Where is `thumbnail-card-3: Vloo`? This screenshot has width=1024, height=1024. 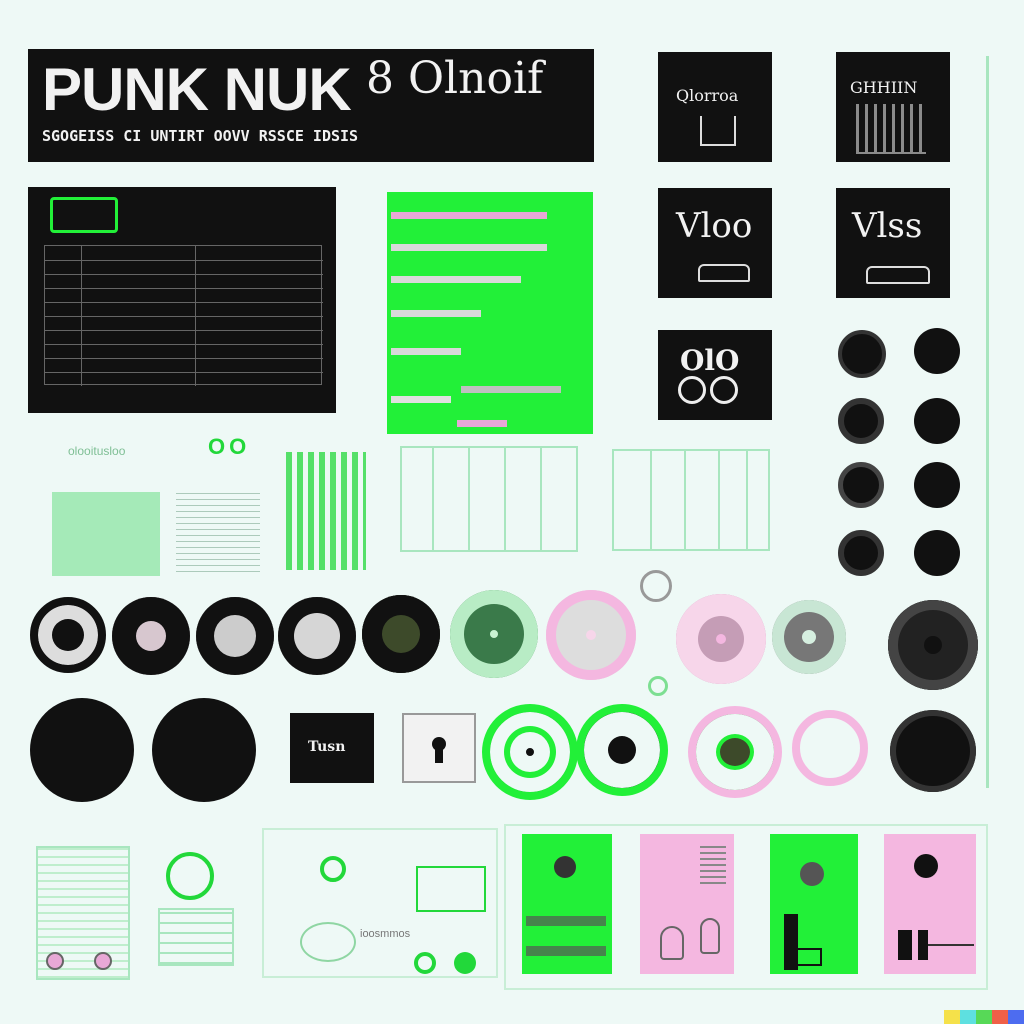 thumbnail-card-3: Vloo is located at coordinates (715, 243).